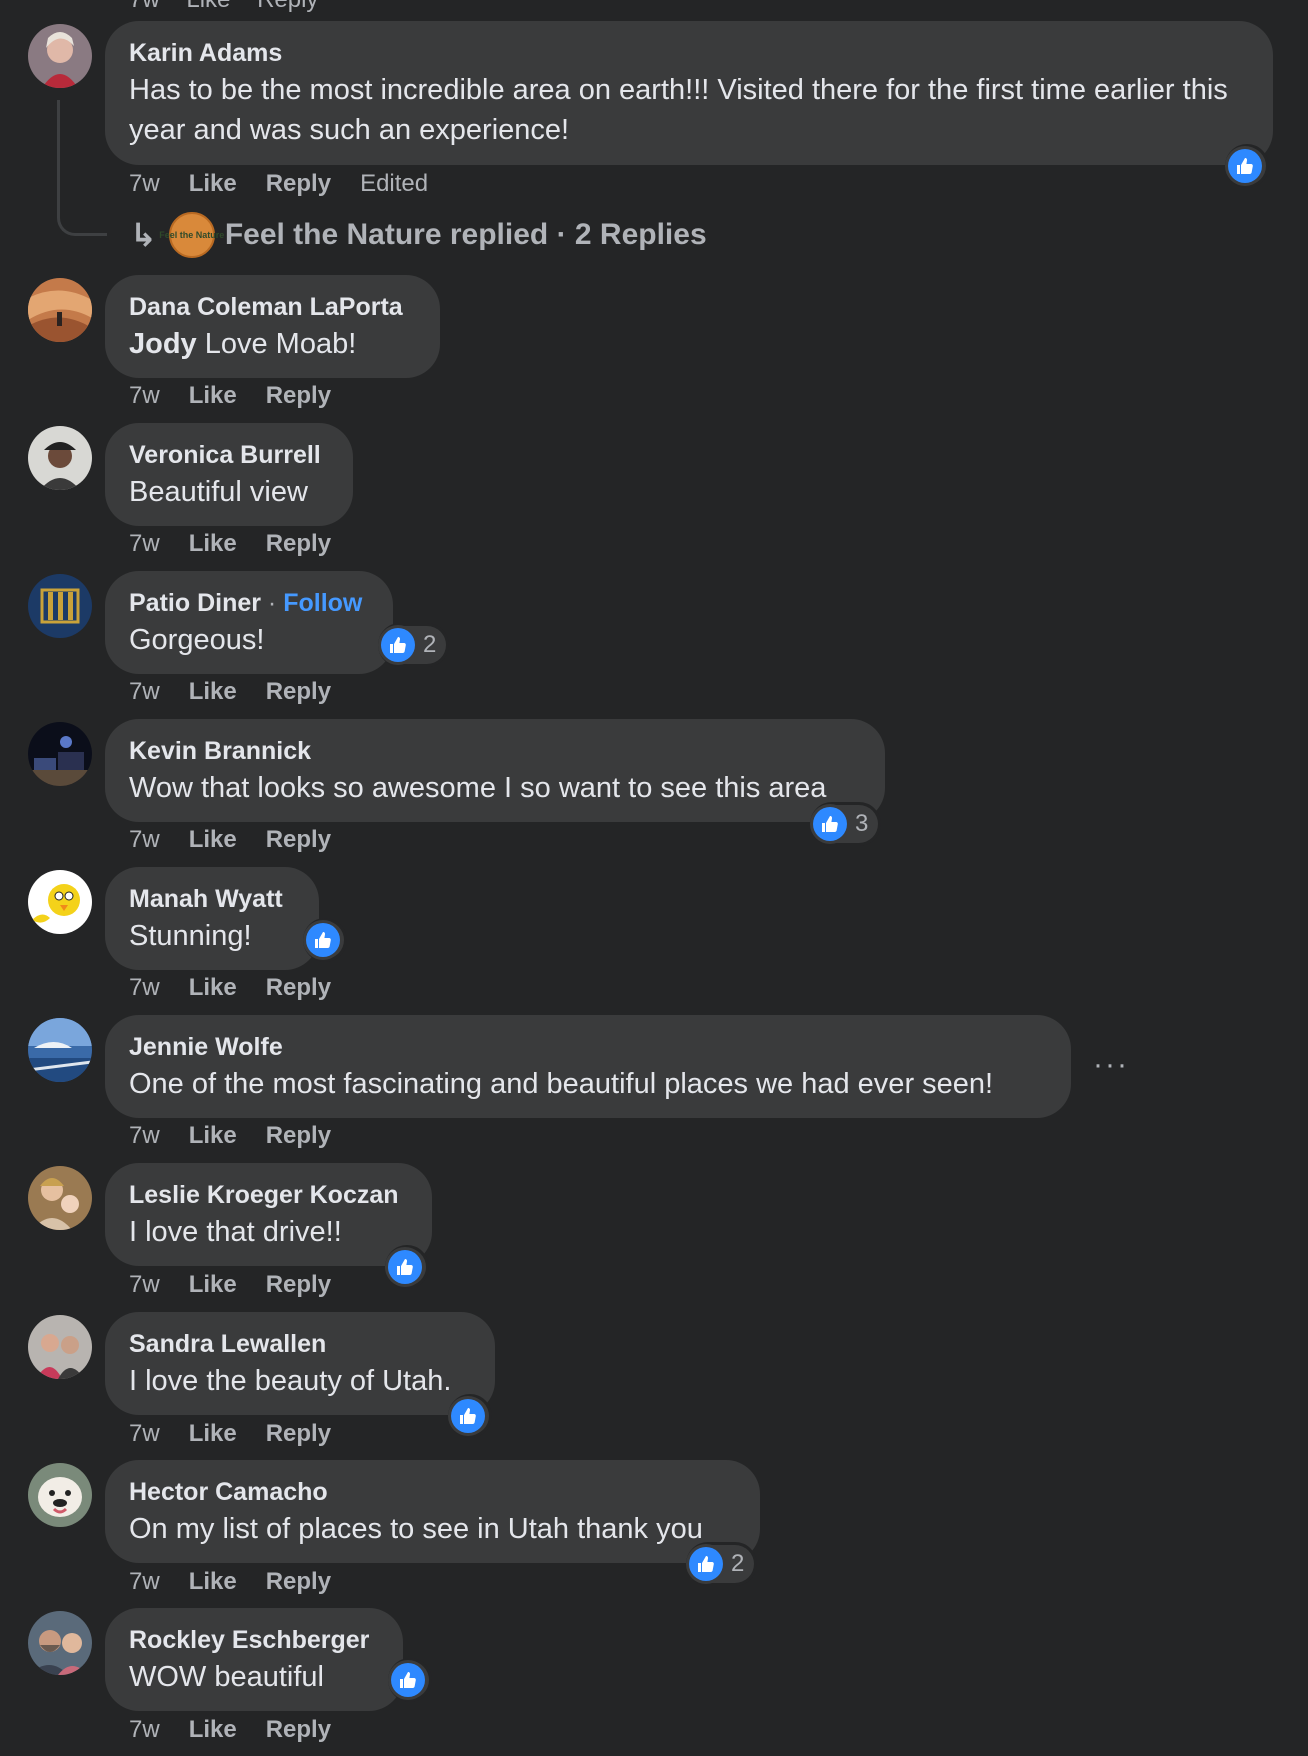  I want to click on comment-author: Rockley Eschberger, so click(254, 1640).